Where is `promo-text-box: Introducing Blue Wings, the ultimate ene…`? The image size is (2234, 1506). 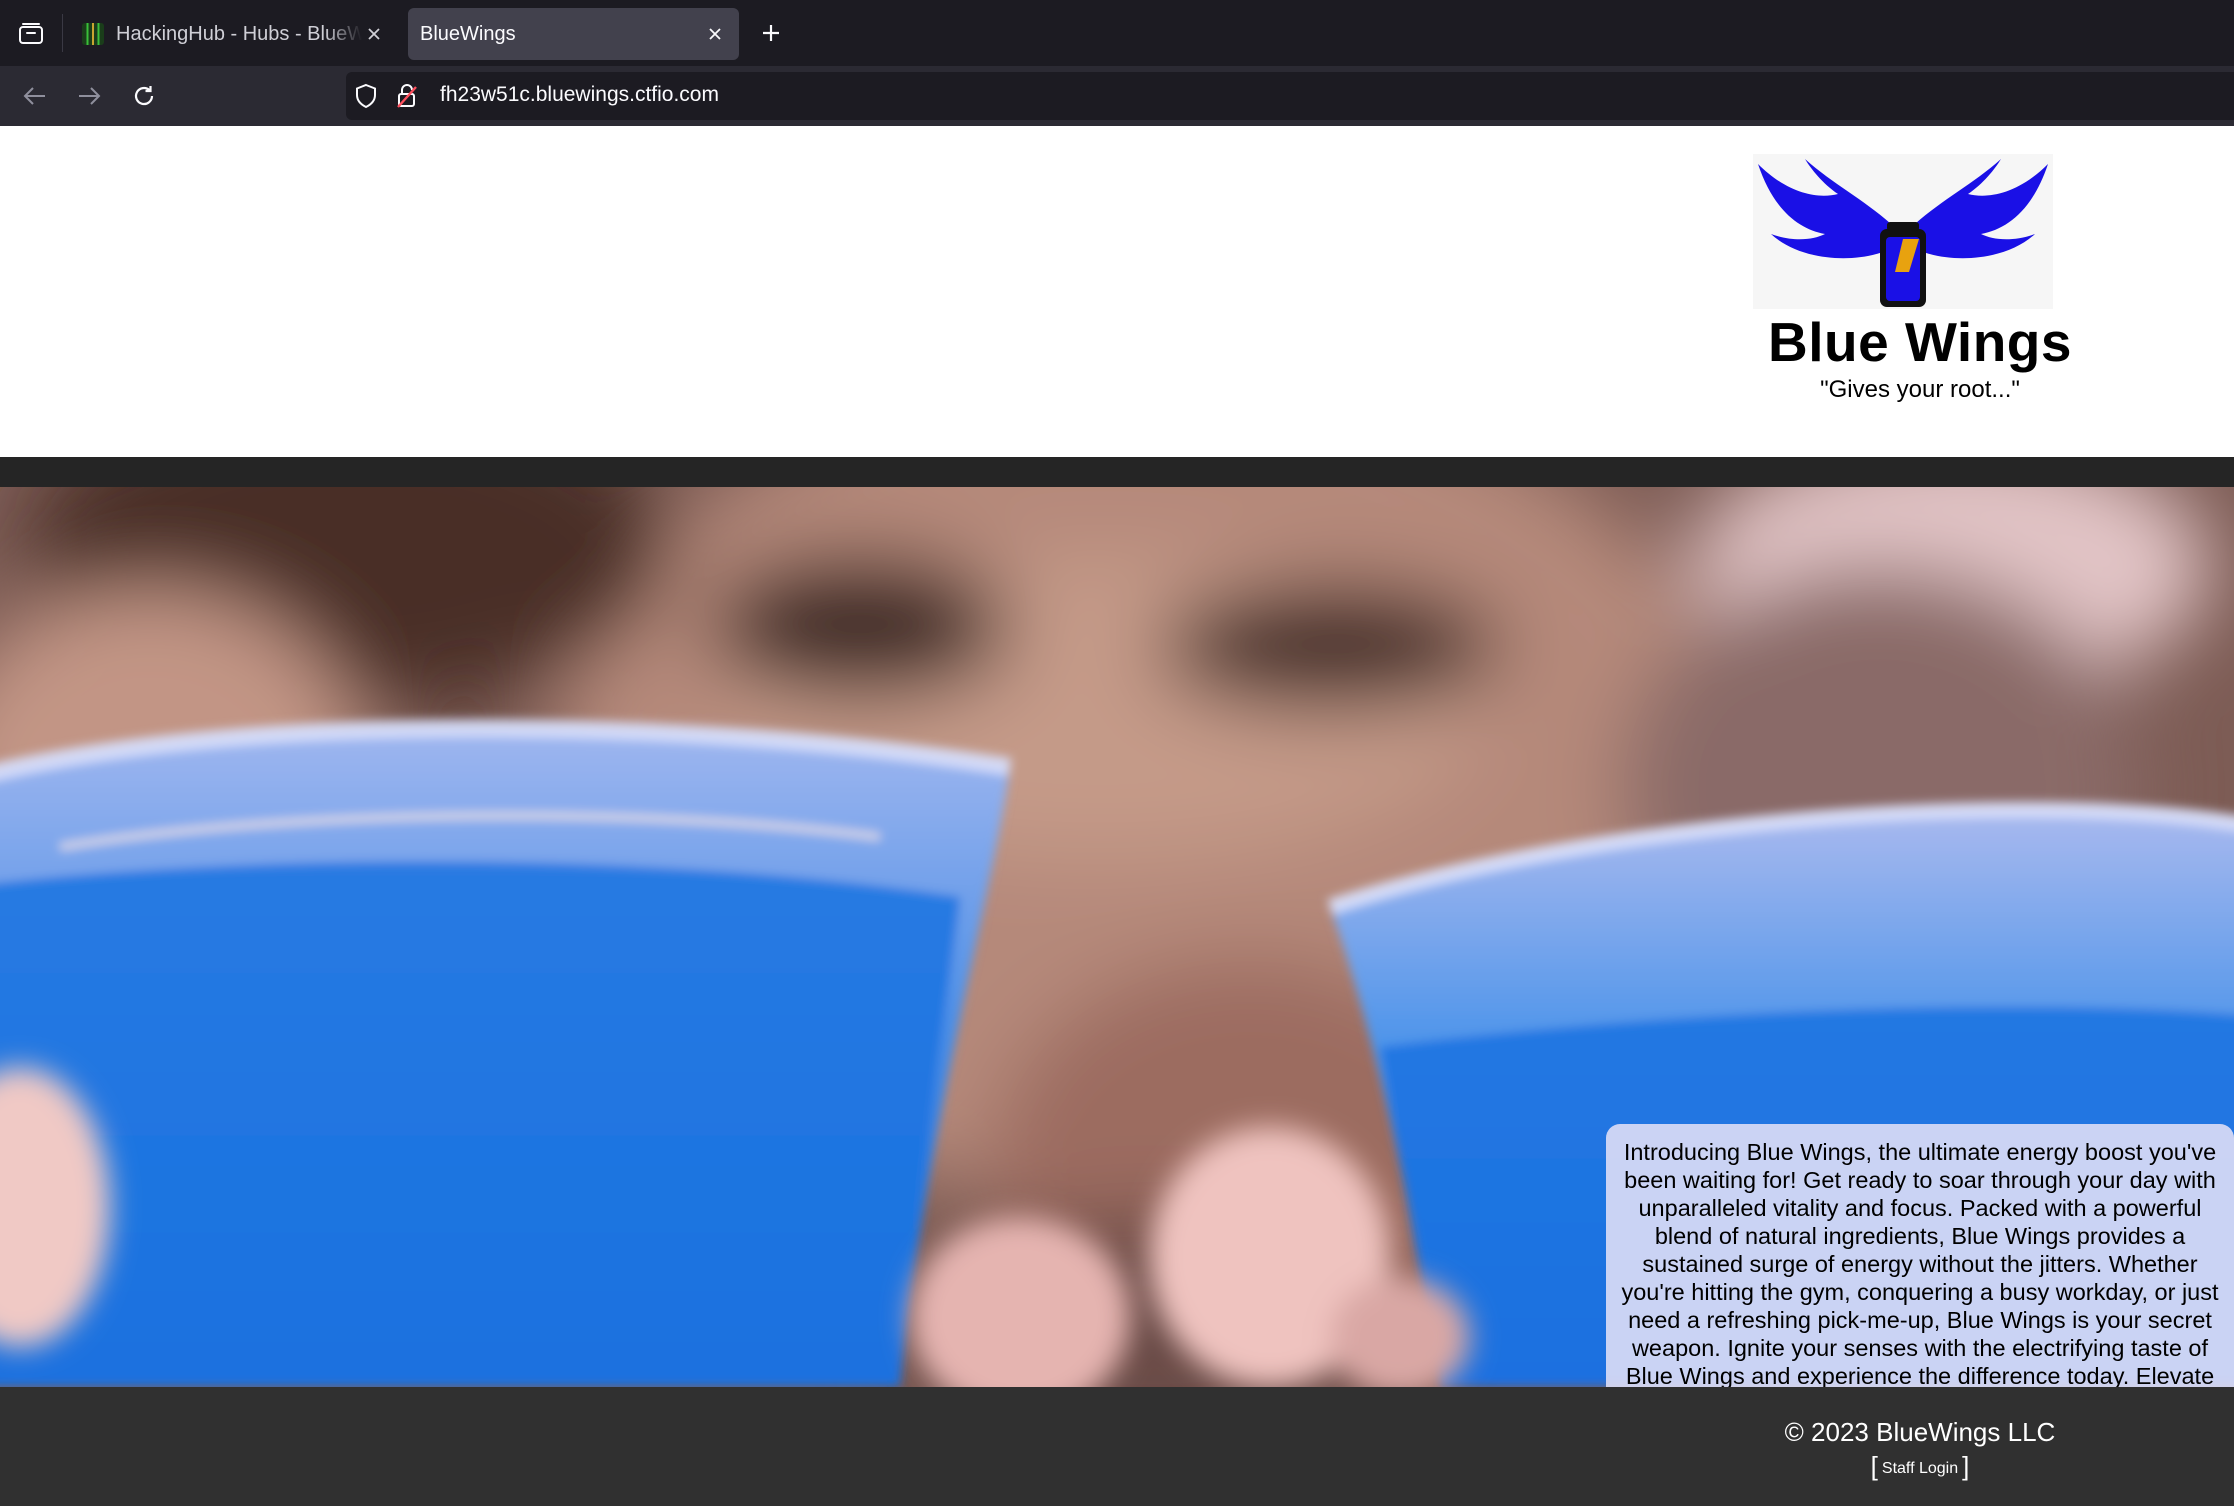 promo-text-box: Introducing Blue Wings, the ultimate ene… is located at coordinates (1920, 1255).